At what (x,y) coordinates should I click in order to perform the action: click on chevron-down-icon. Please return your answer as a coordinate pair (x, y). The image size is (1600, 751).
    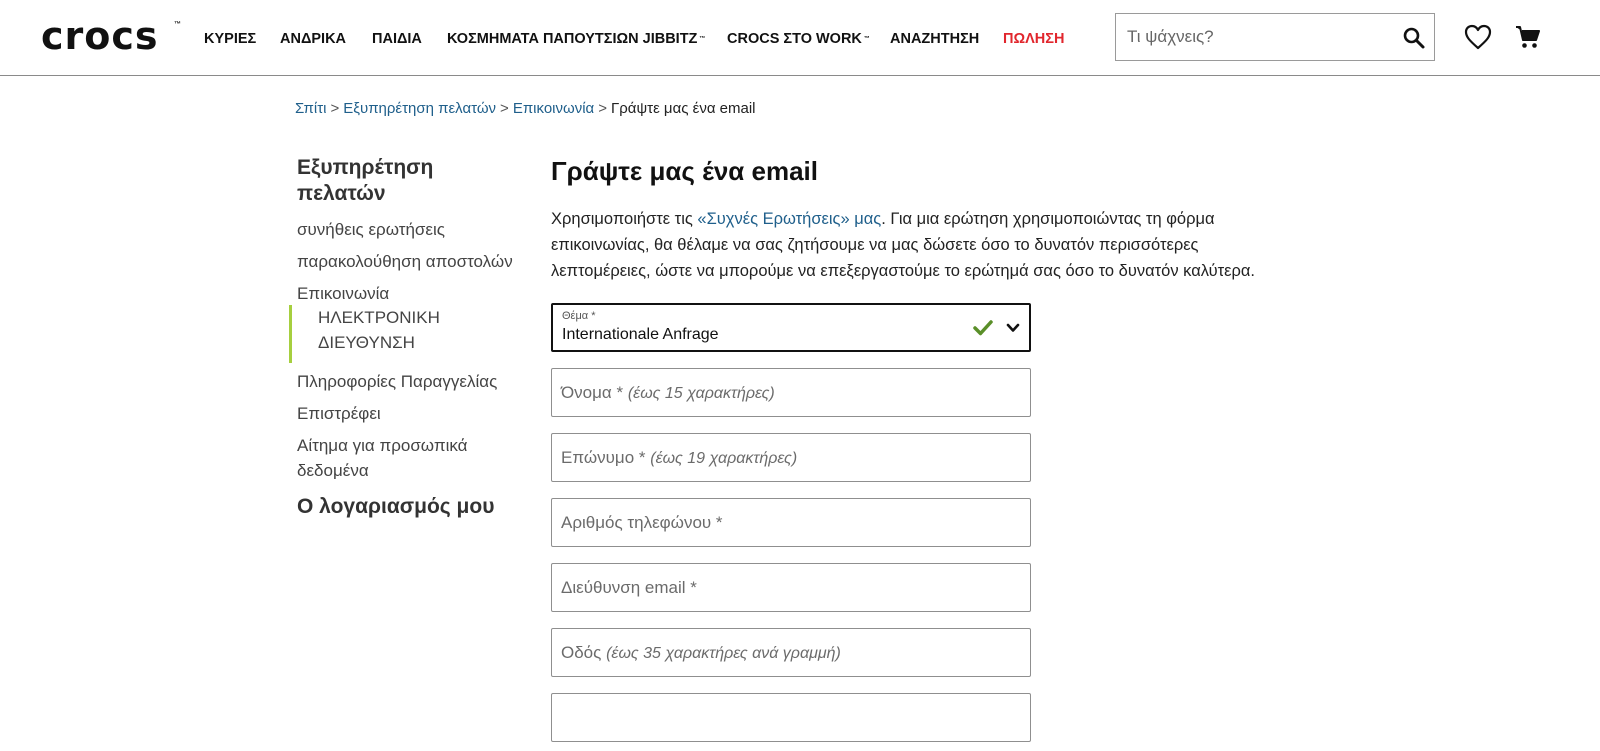
    Looking at the image, I should click on (1013, 328).